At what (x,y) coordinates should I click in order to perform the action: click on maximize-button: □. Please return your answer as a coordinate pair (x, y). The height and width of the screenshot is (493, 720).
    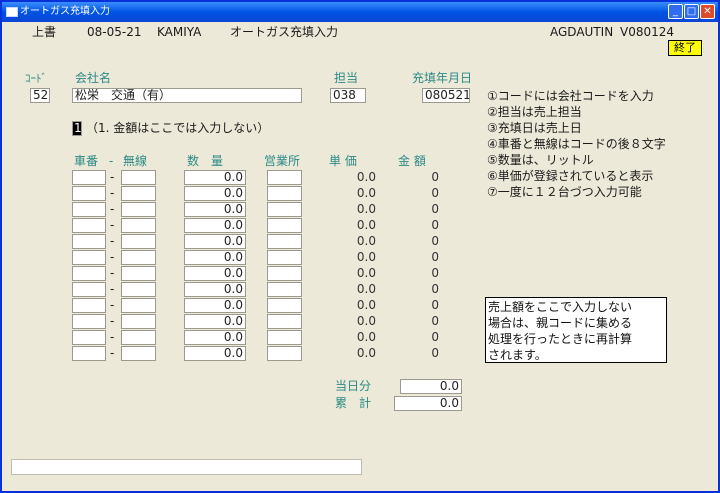
    Looking at the image, I should click on (691, 11).